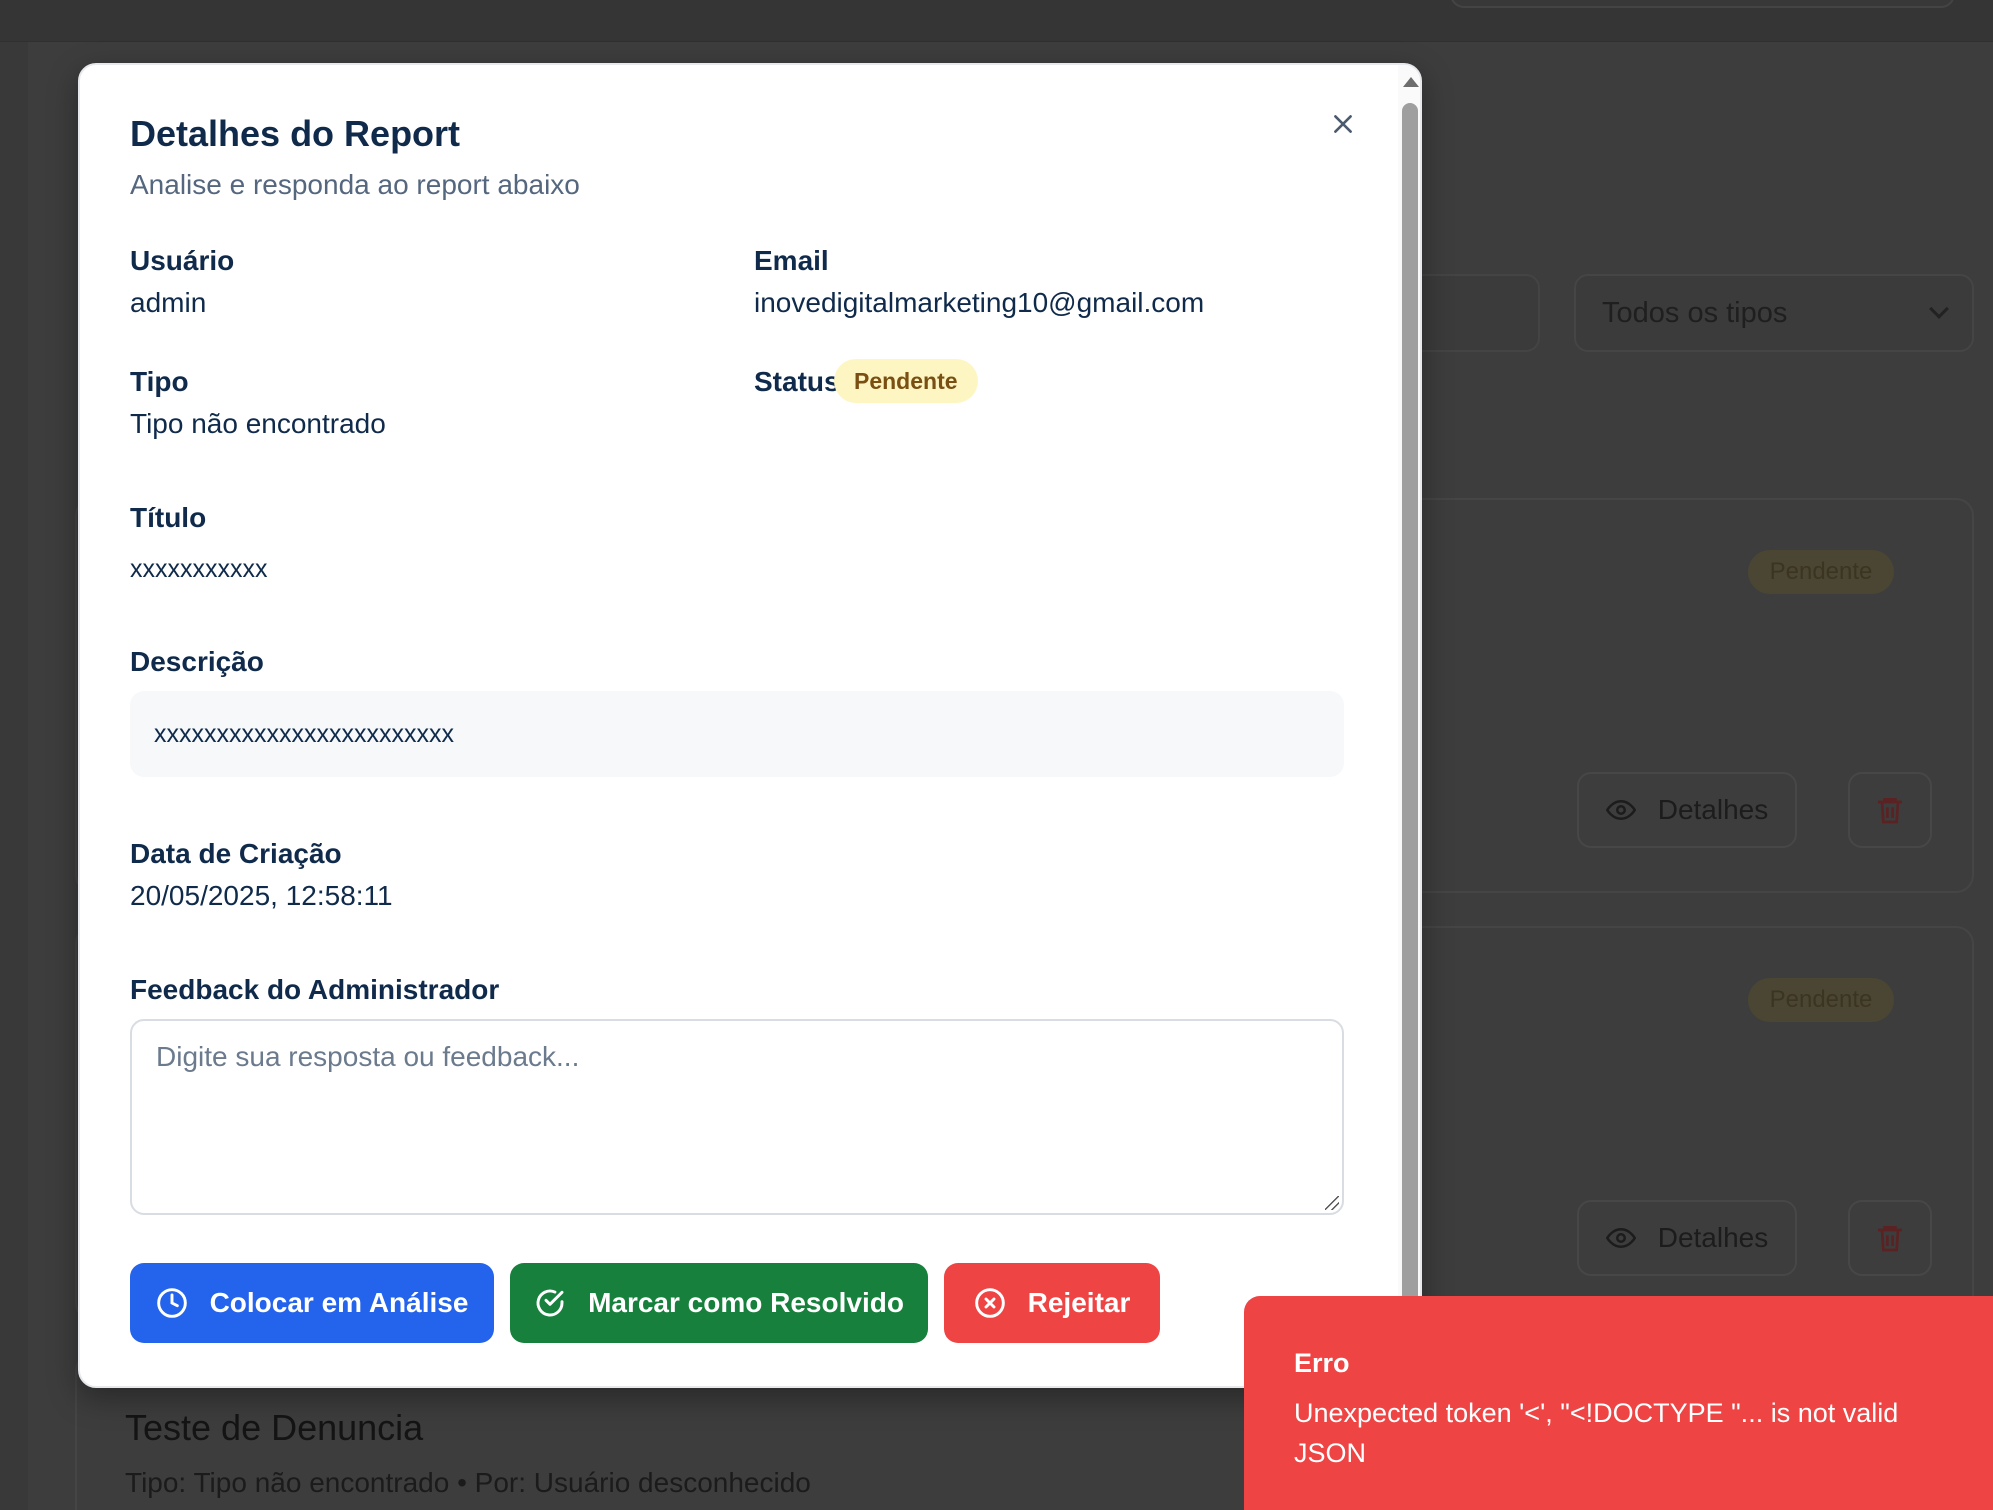 The height and width of the screenshot is (1510, 1993). What do you see at coordinates (168, 302) in the screenshot?
I see `user-value: admin` at bounding box center [168, 302].